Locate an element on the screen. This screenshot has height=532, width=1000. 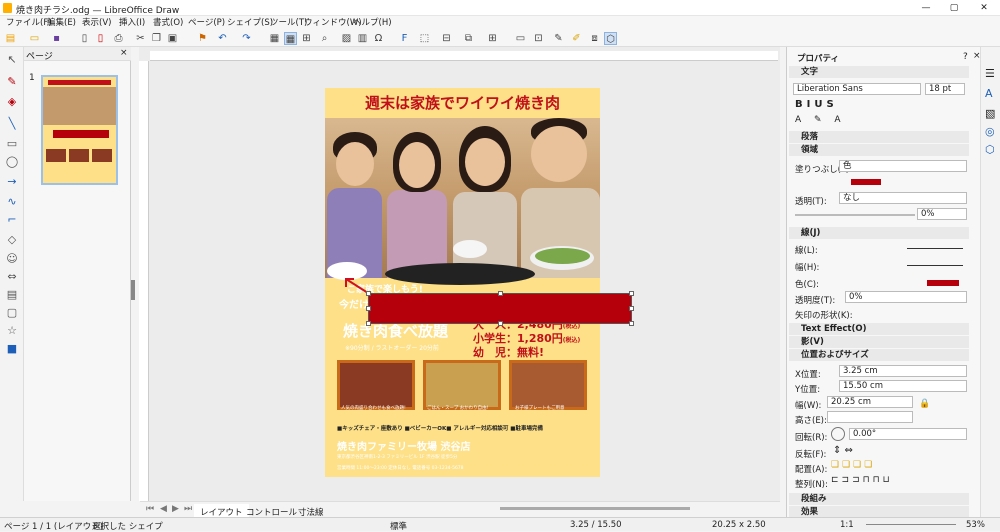
arrange-icon: ⧉ is located at coordinates (468, 38).